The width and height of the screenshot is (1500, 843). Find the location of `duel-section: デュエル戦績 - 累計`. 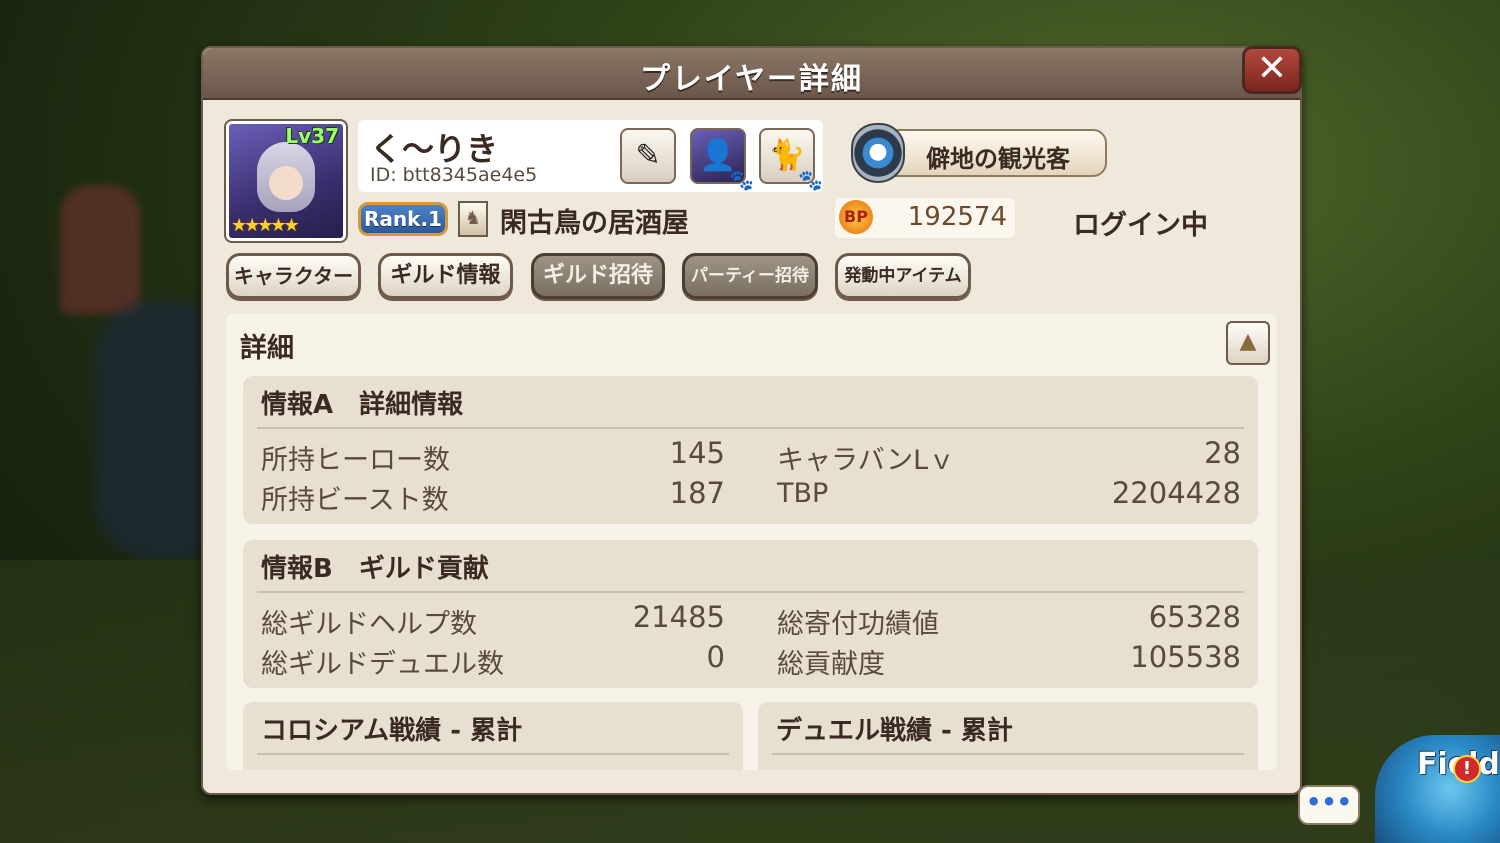

duel-section: デュエル戦績 - 累計 is located at coordinates (1008, 736).